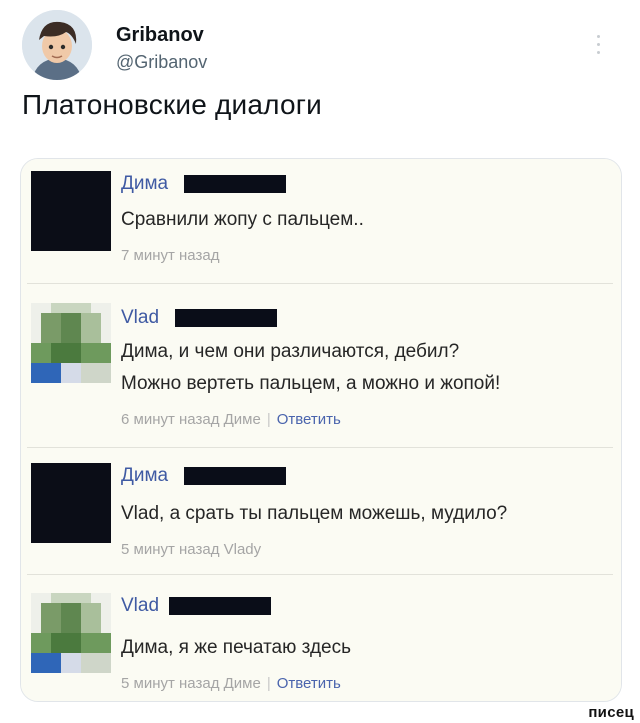 The image size is (640, 723). Describe the element at coordinates (314, 513) in the screenshot. I see `comment-text: Vlad, а срать ты пальцем можешь, мудило?` at that location.